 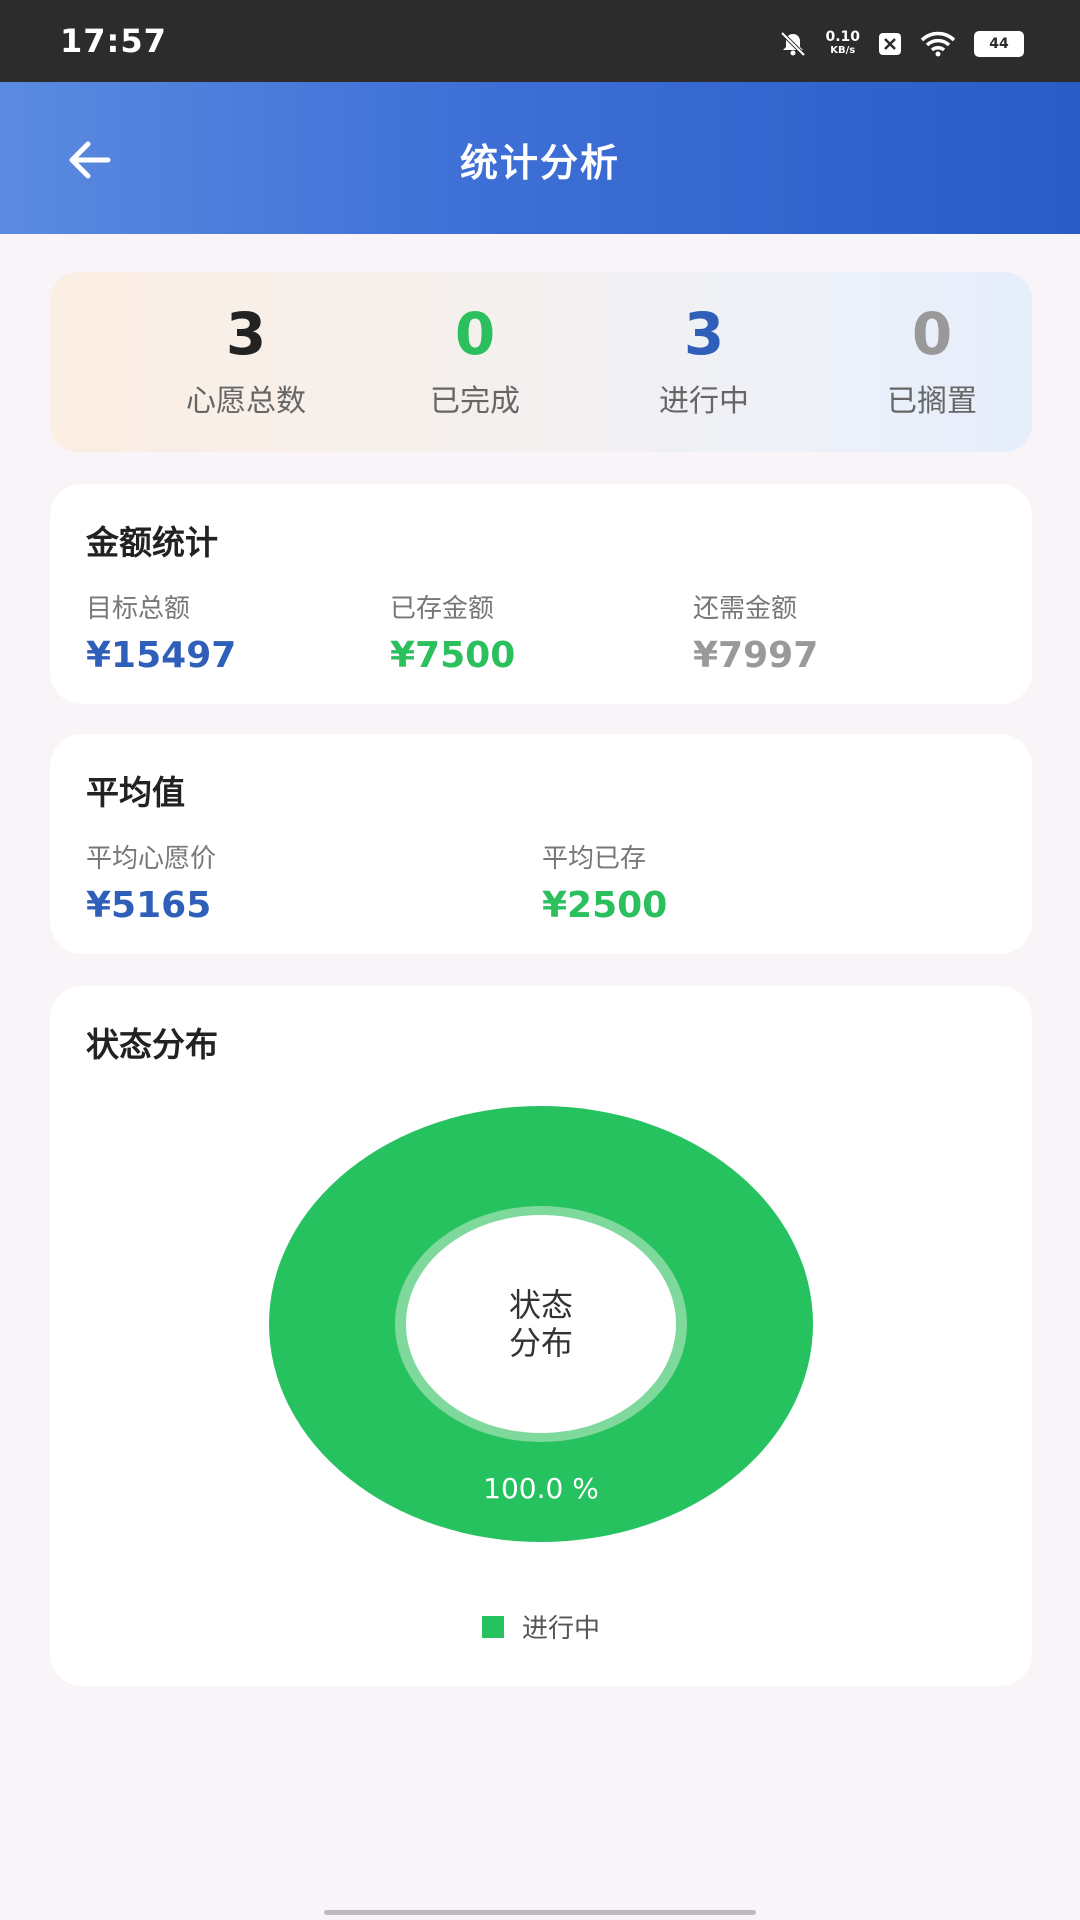 I want to click on net-speed-value: 0.10, so click(x=842, y=37).